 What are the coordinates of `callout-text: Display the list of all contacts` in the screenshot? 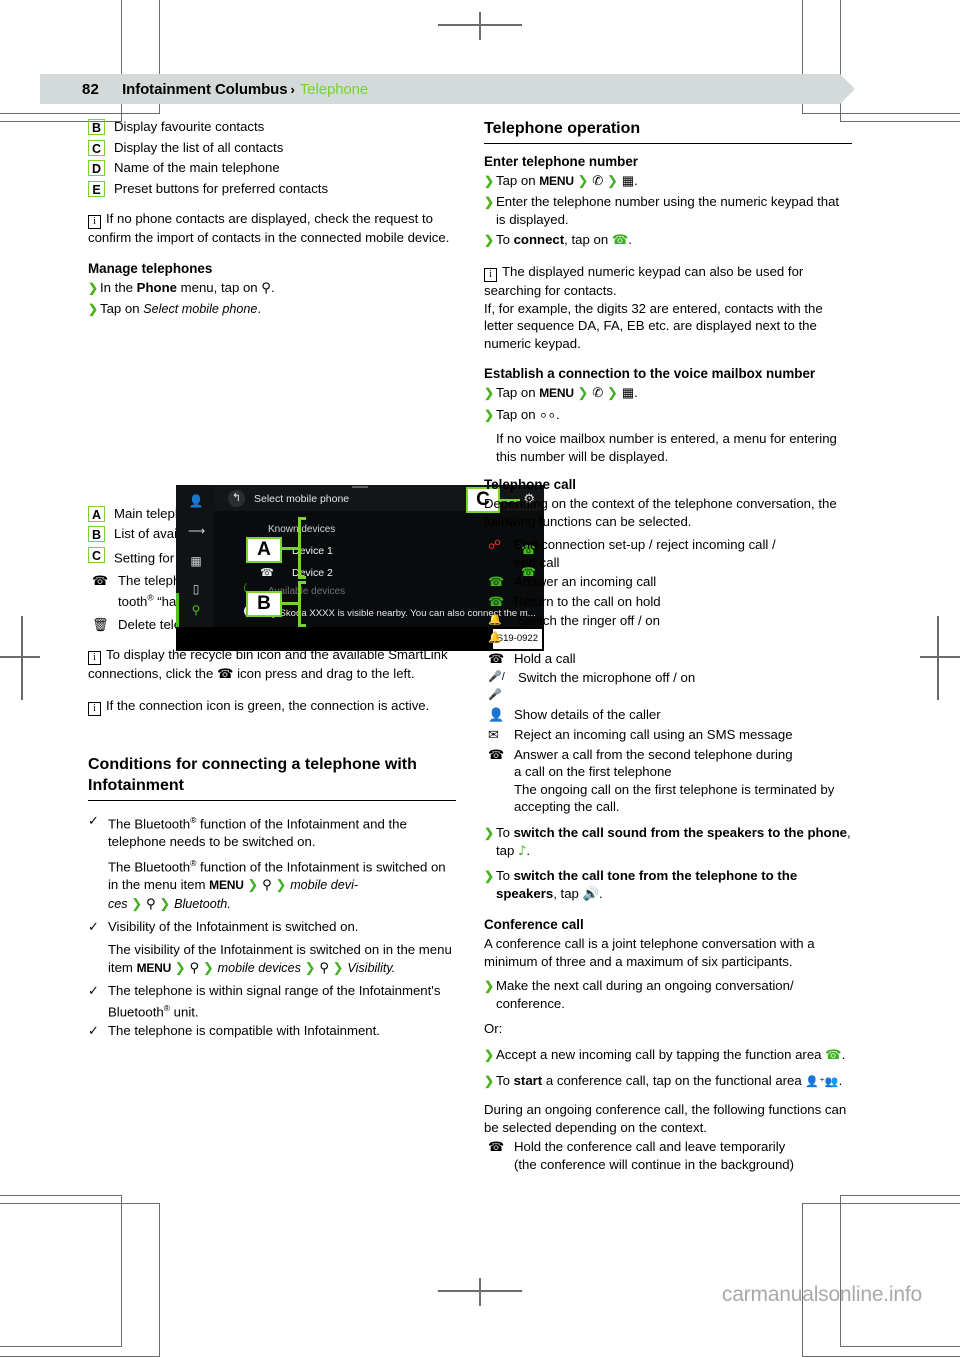 It's located at (199, 147).